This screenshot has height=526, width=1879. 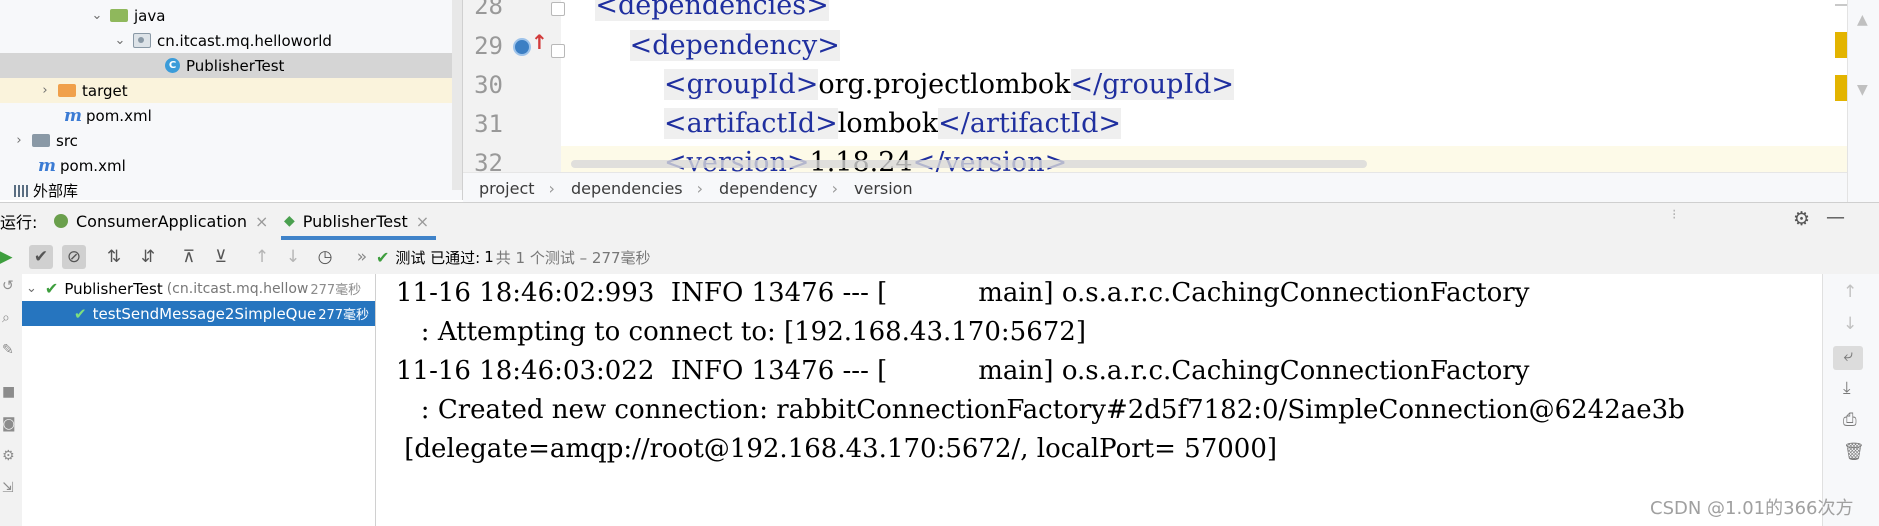 What do you see at coordinates (231, 140) in the screenshot?
I see `tree-item-src: › src` at bounding box center [231, 140].